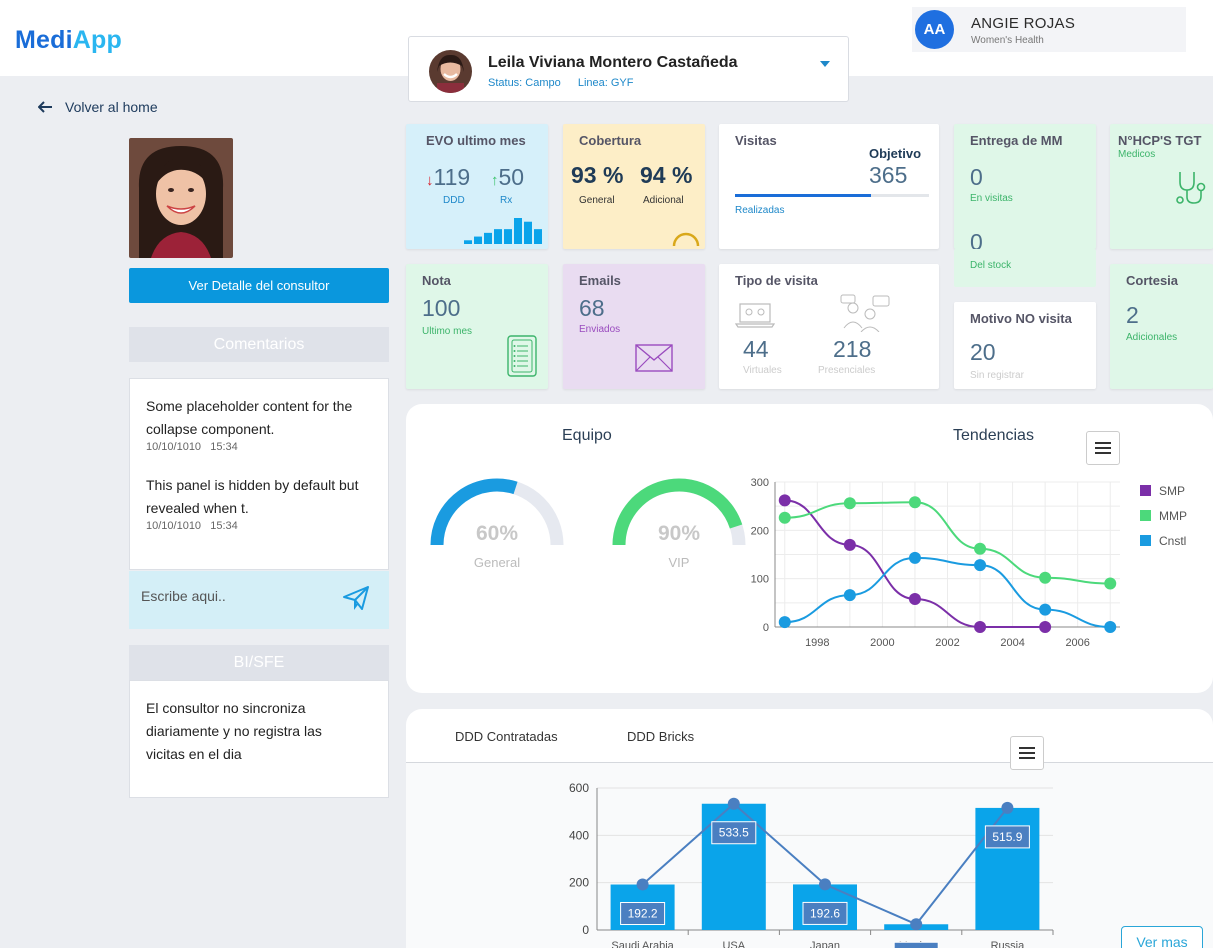 Image resolution: width=1213 pixels, height=948 pixels. I want to click on consultant-meta: Status: Campo Linea: GYF, so click(567, 83).